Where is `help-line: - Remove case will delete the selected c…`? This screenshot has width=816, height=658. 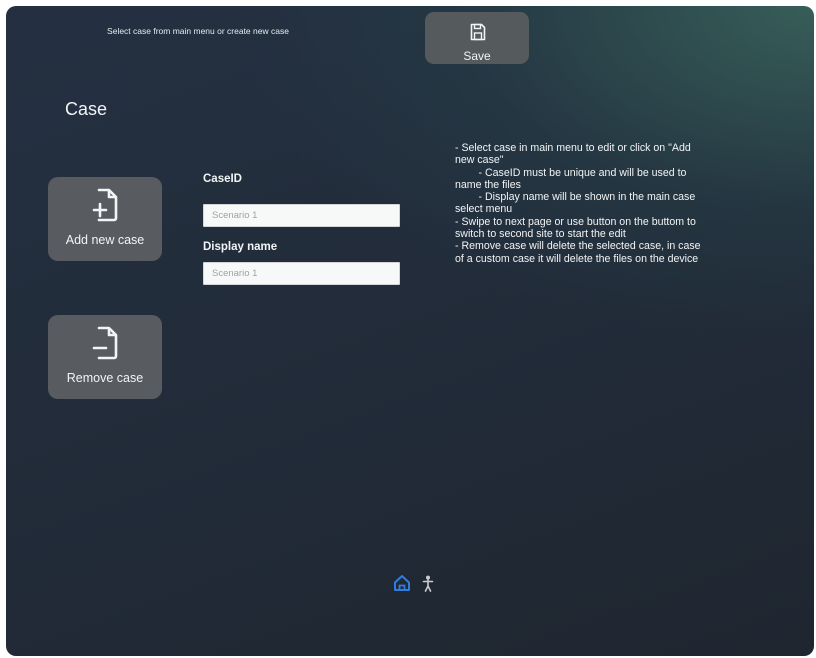
help-line: - Remove case will delete the selected c… is located at coordinates (578, 246).